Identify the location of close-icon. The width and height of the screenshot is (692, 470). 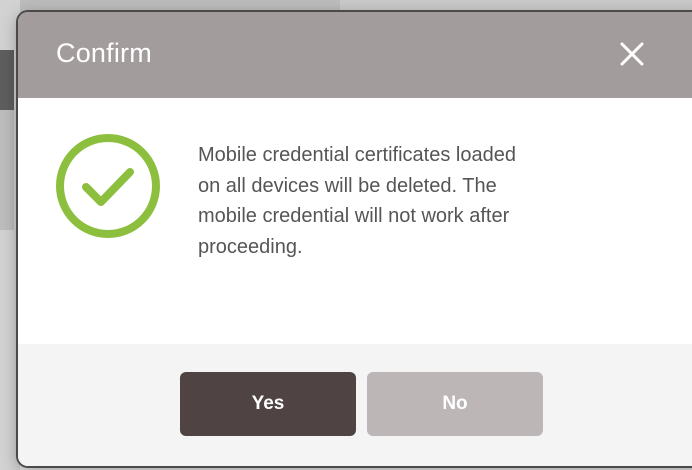
(632, 54).